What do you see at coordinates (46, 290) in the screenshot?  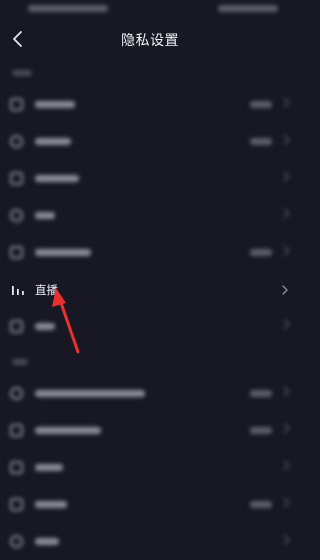 I see `live-label: 直播` at bounding box center [46, 290].